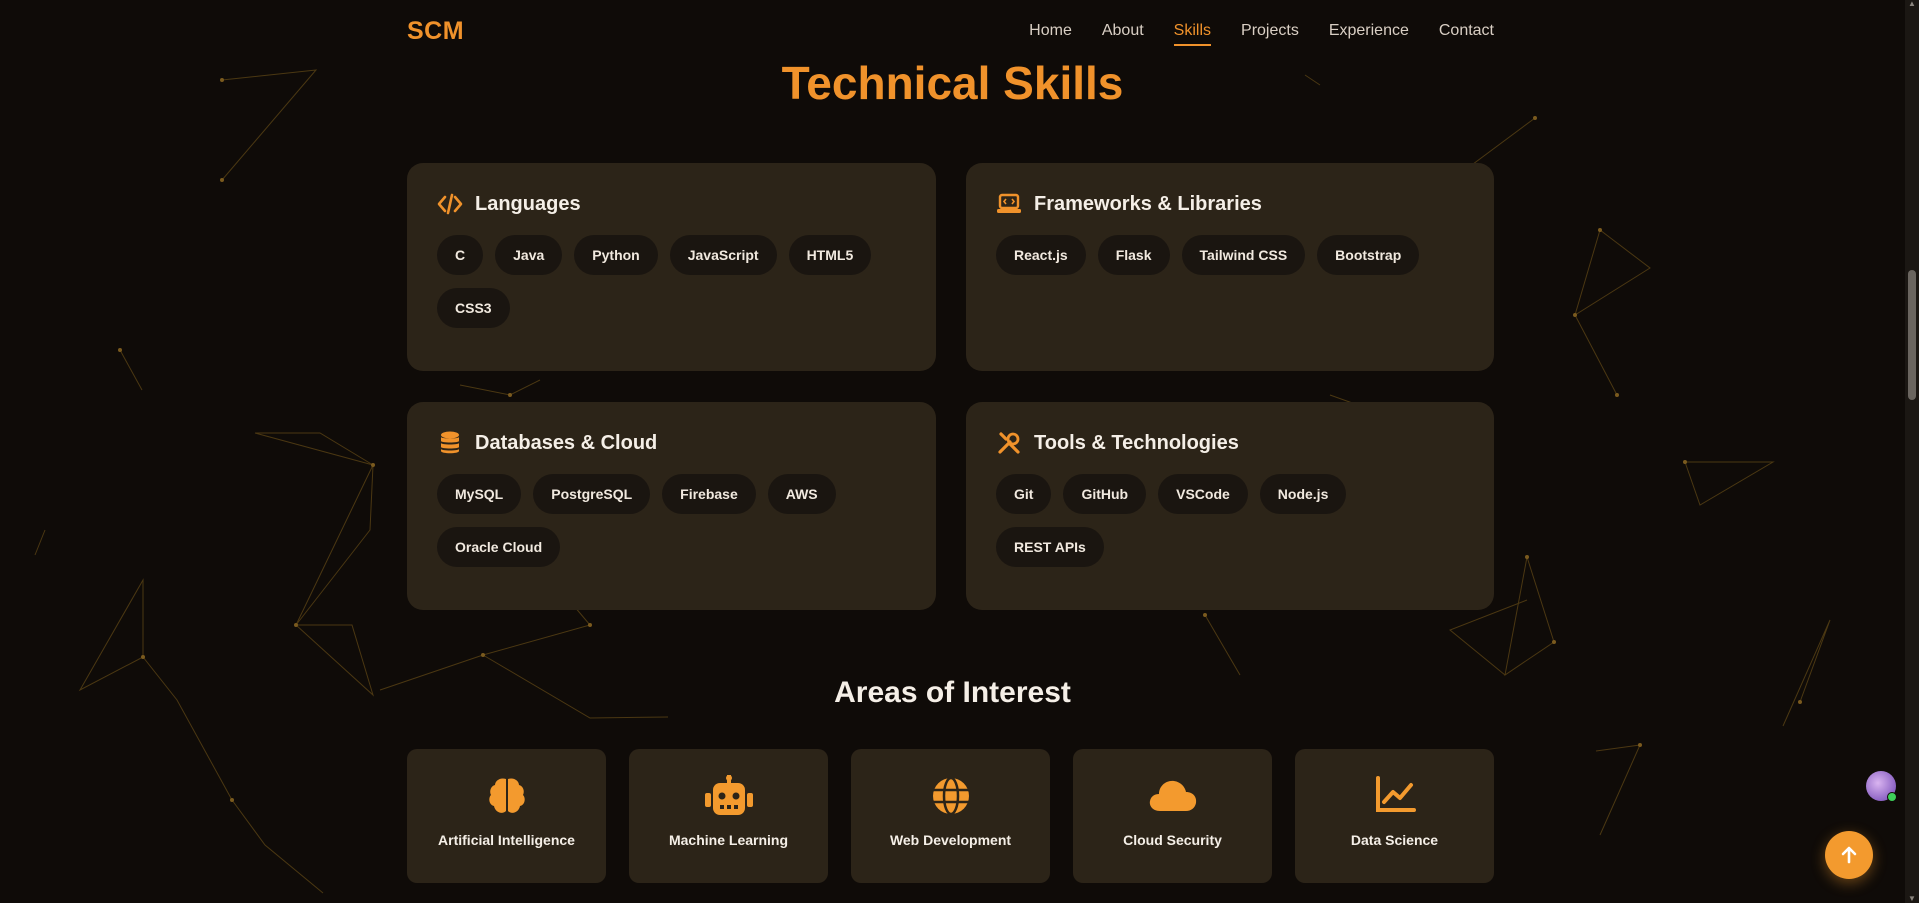 The image size is (1919, 903). I want to click on database-icon, so click(450, 443).